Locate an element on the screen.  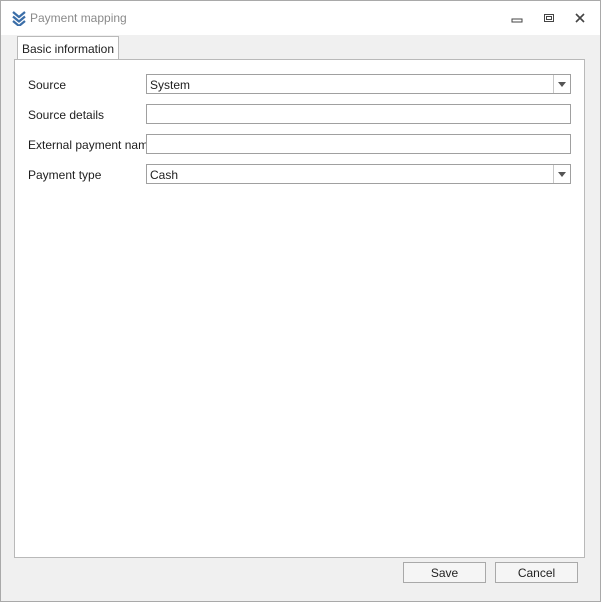
cancel-button: Cancel is located at coordinates (536, 572).